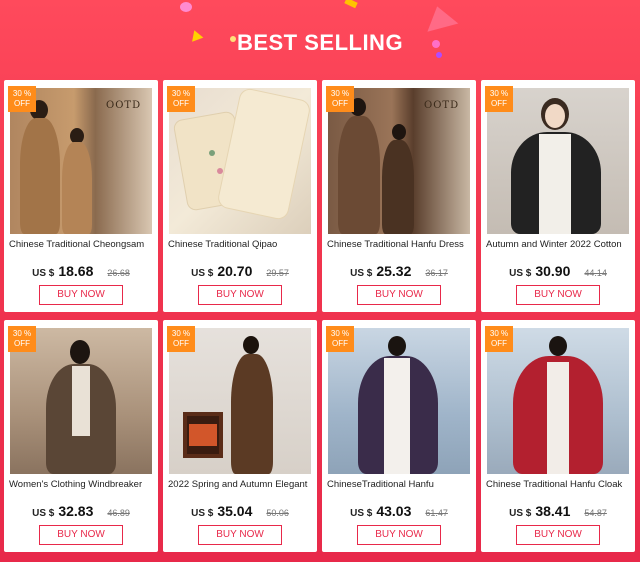 This screenshot has height=562, width=640. What do you see at coordinates (277, 273) in the screenshot?
I see `original-price: 29.57` at bounding box center [277, 273].